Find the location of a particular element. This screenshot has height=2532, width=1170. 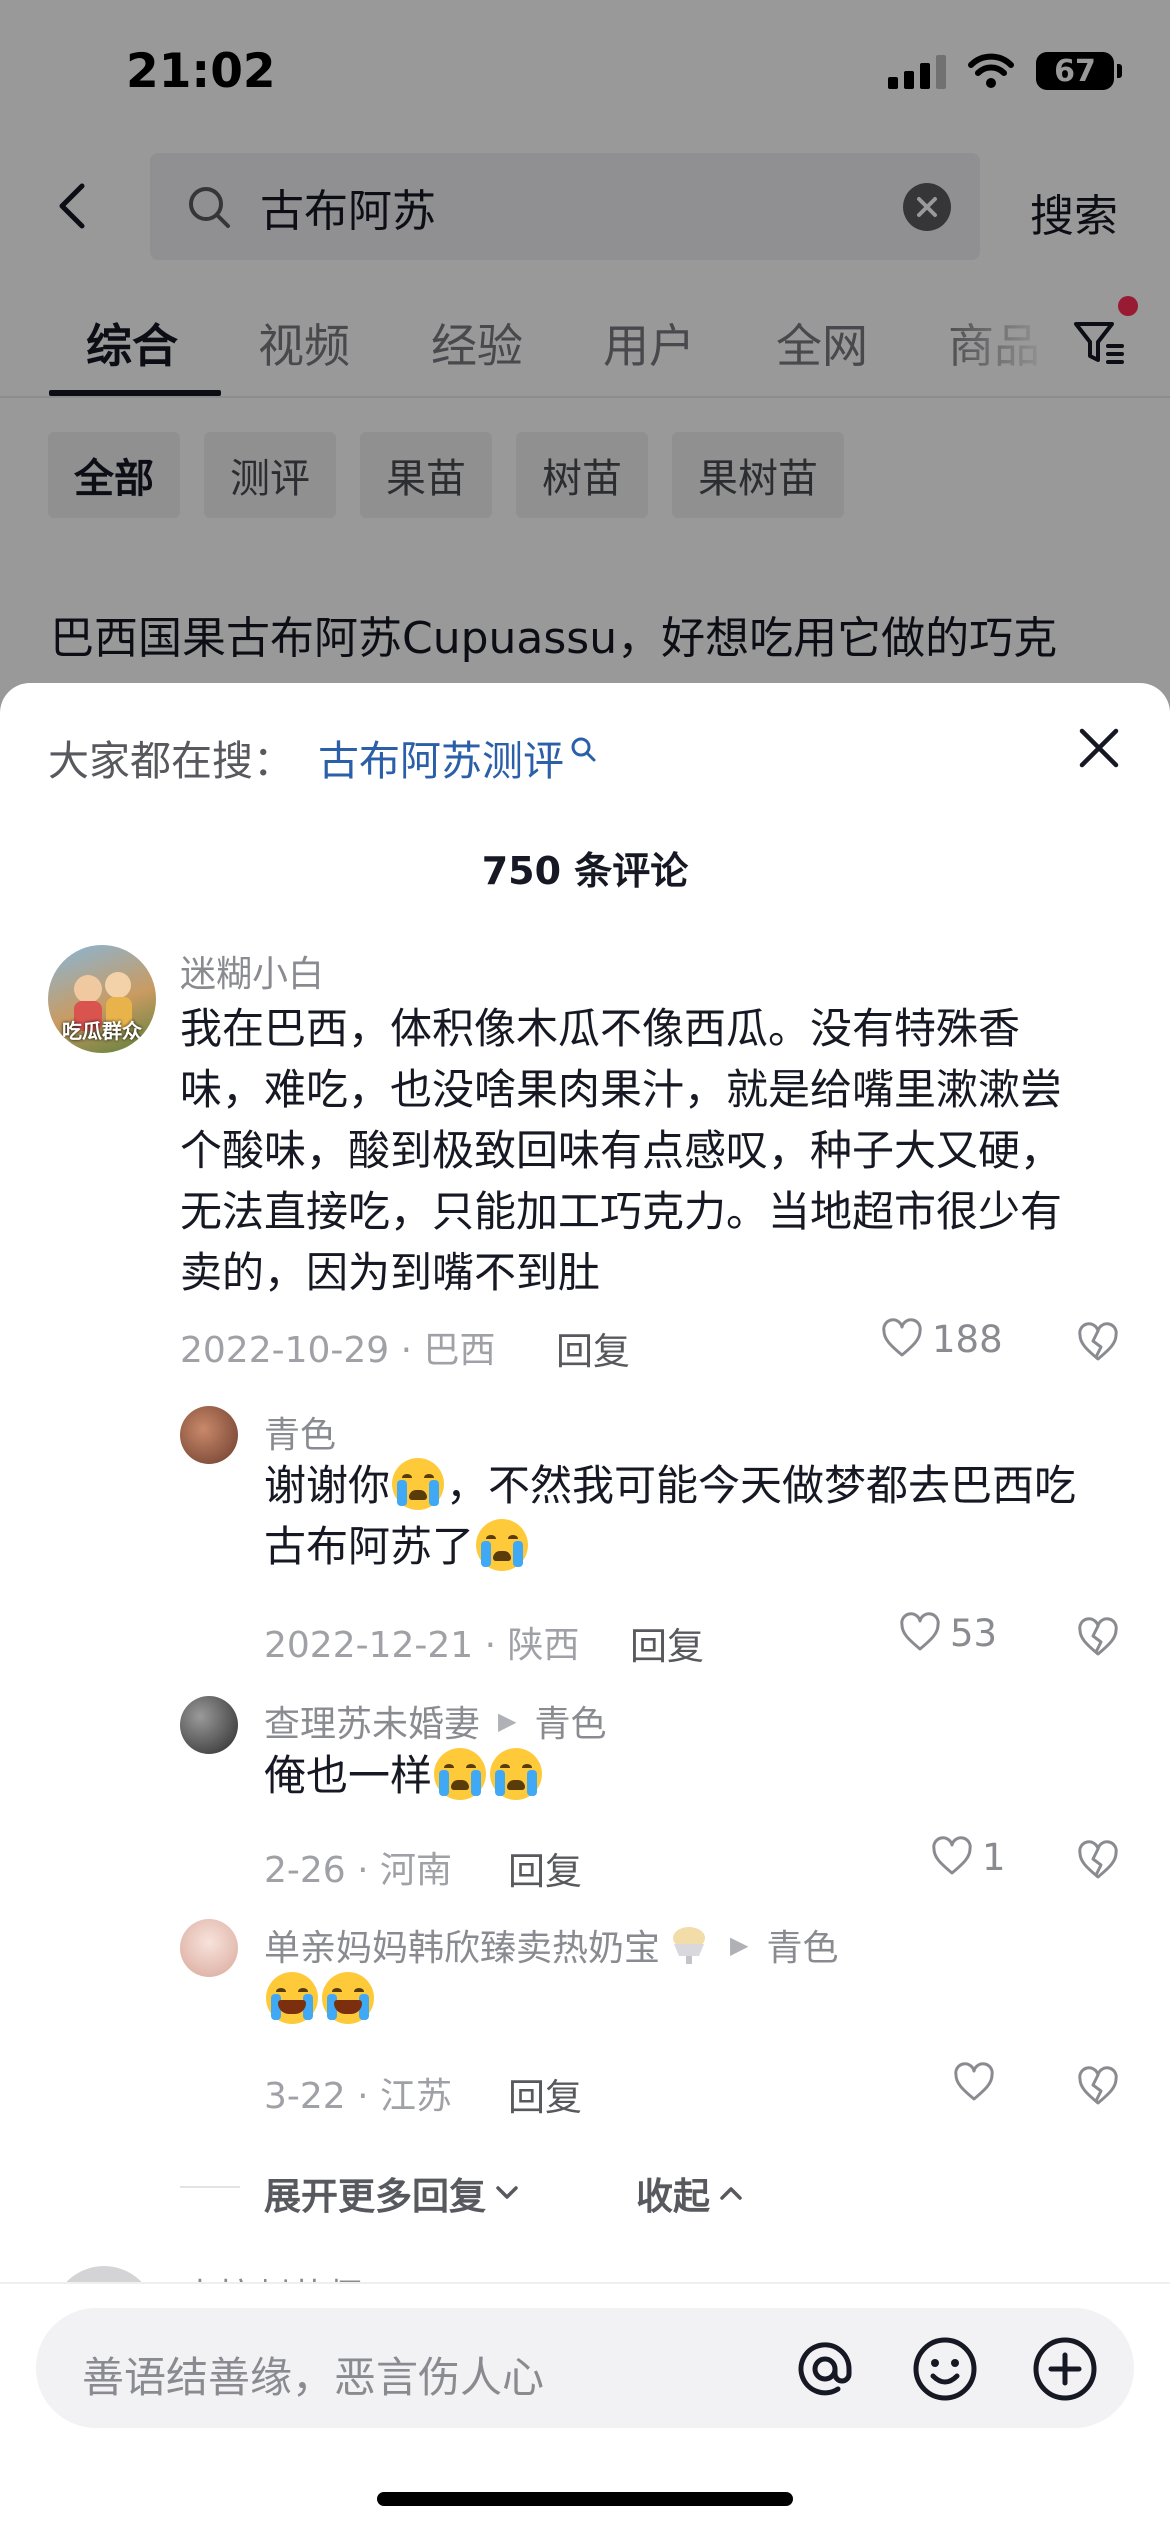

close-icon is located at coordinates (1099, 748).